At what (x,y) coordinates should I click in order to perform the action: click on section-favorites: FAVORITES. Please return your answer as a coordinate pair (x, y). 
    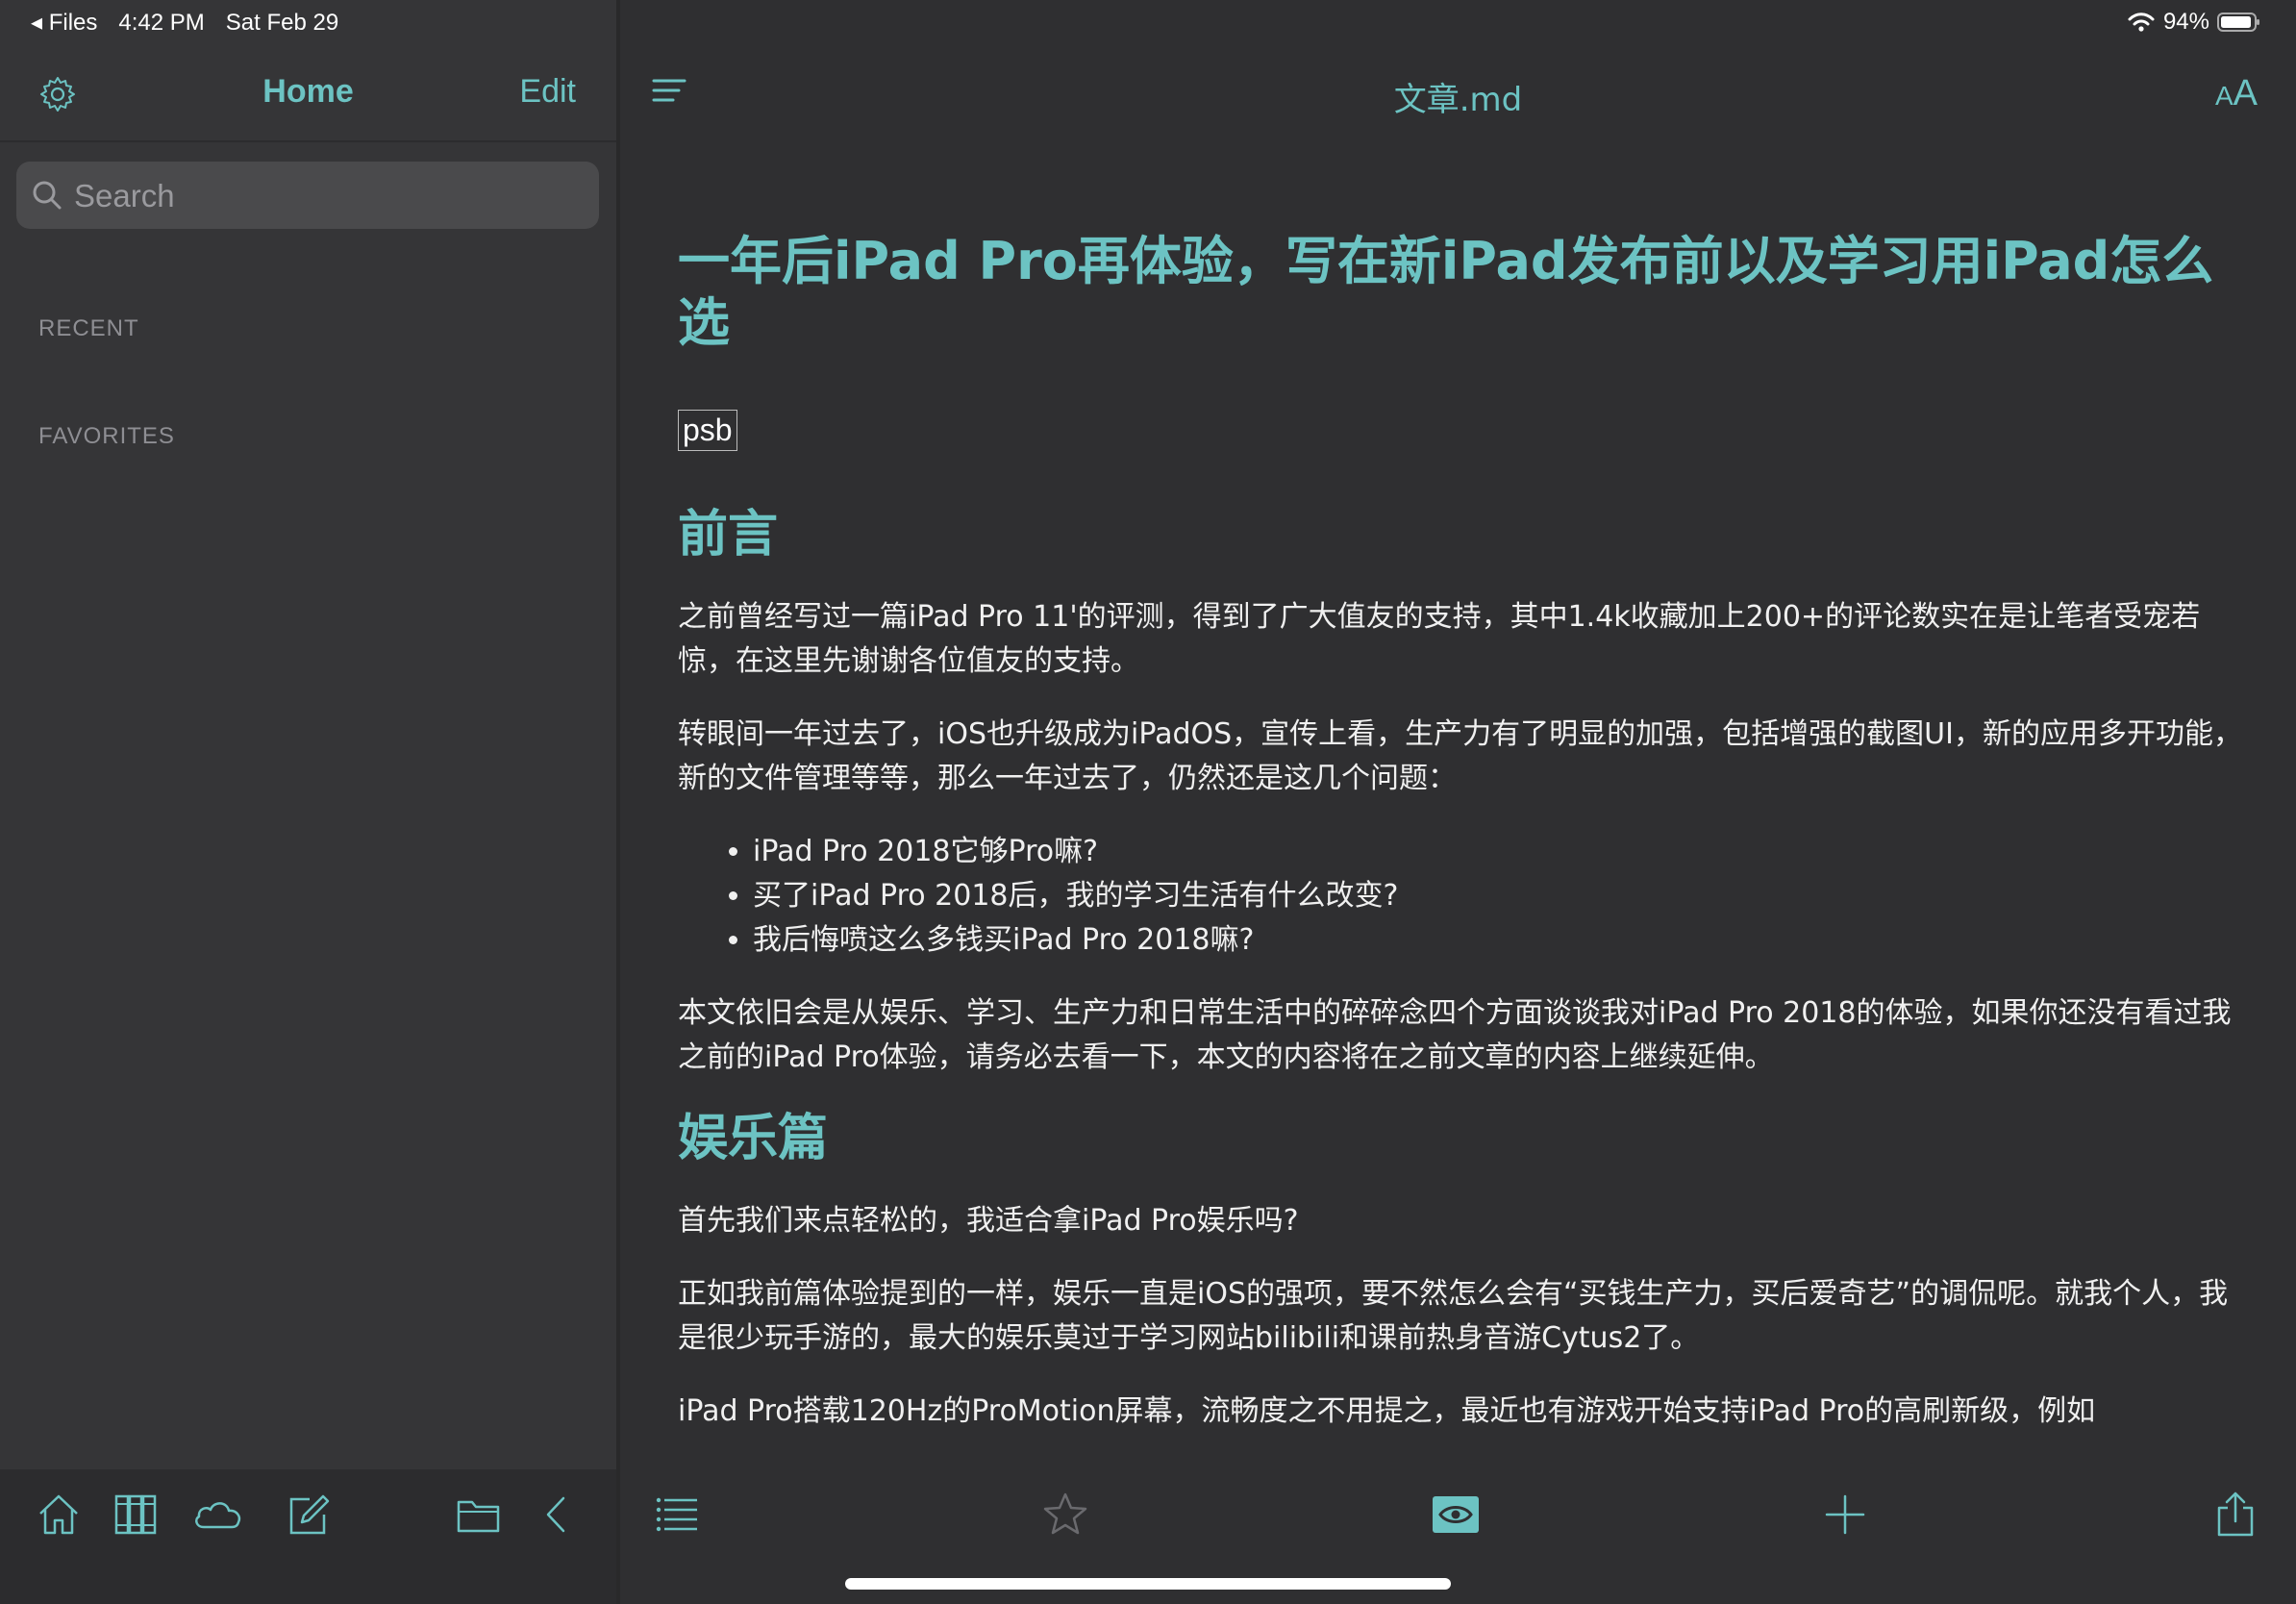
    Looking at the image, I should click on (106, 436).